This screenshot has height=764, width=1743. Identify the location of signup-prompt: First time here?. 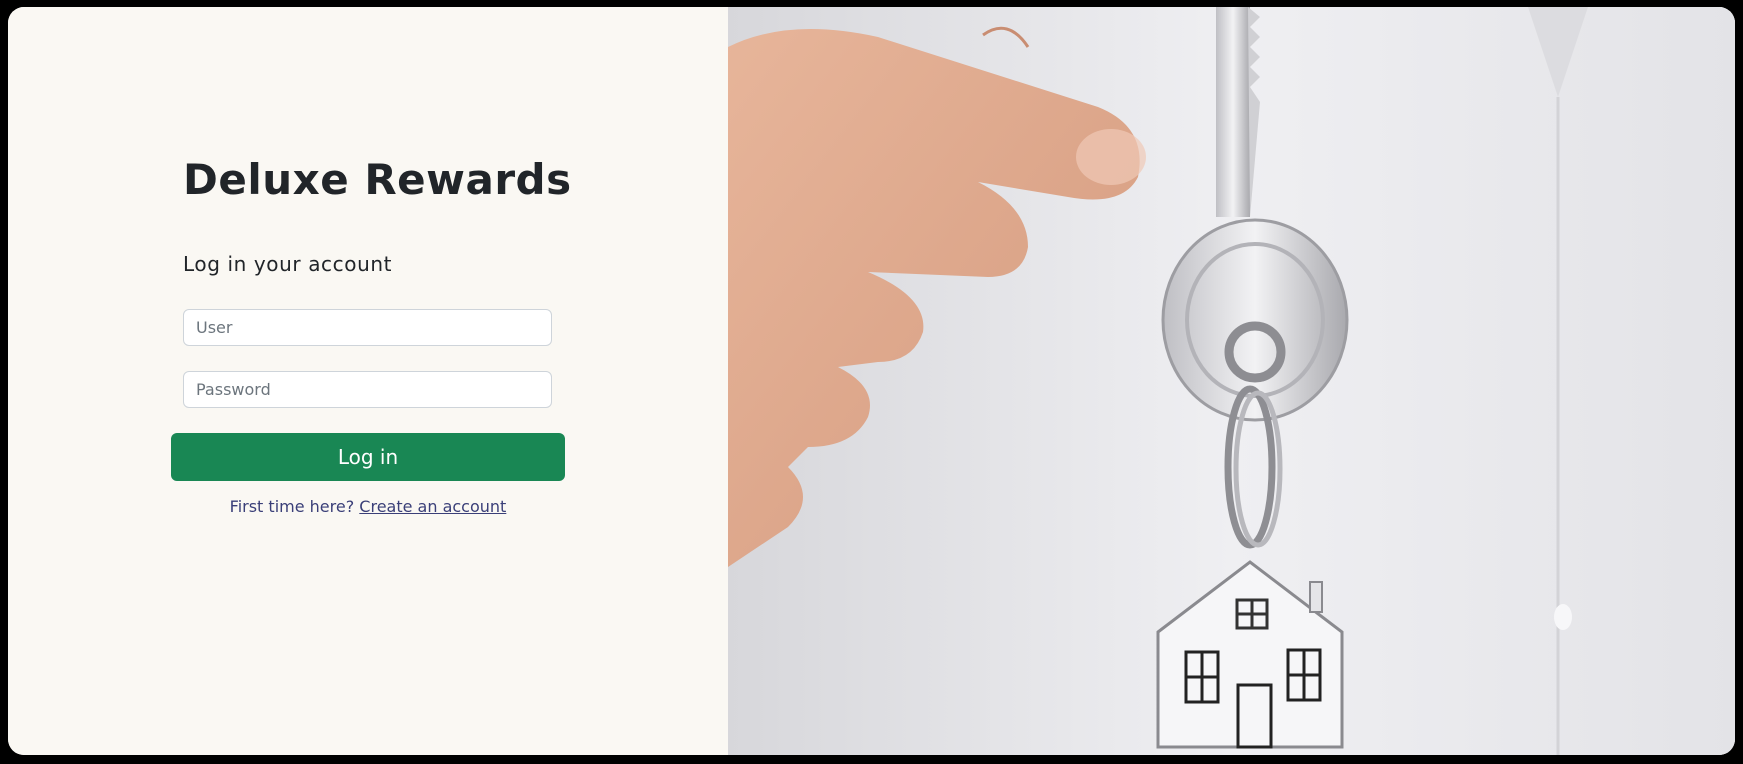
(292, 506).